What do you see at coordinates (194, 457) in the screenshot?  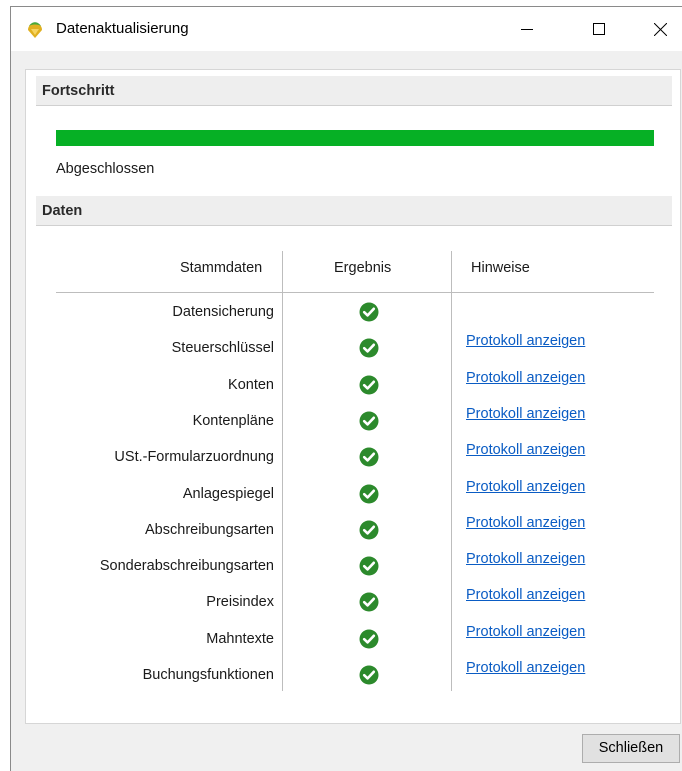 I see `row-label: USt.-Formularzuordnung` at bounding box center [194, 457].